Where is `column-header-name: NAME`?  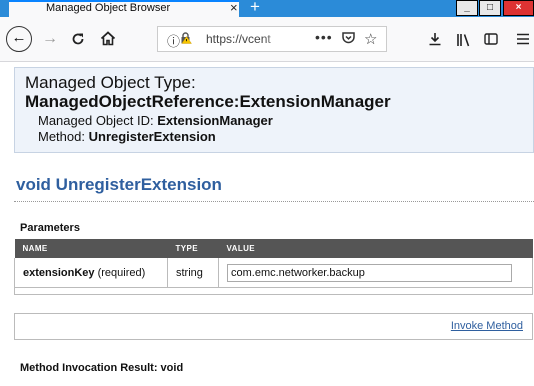 column-header-name: NAME is located at coordinates (91, 248).